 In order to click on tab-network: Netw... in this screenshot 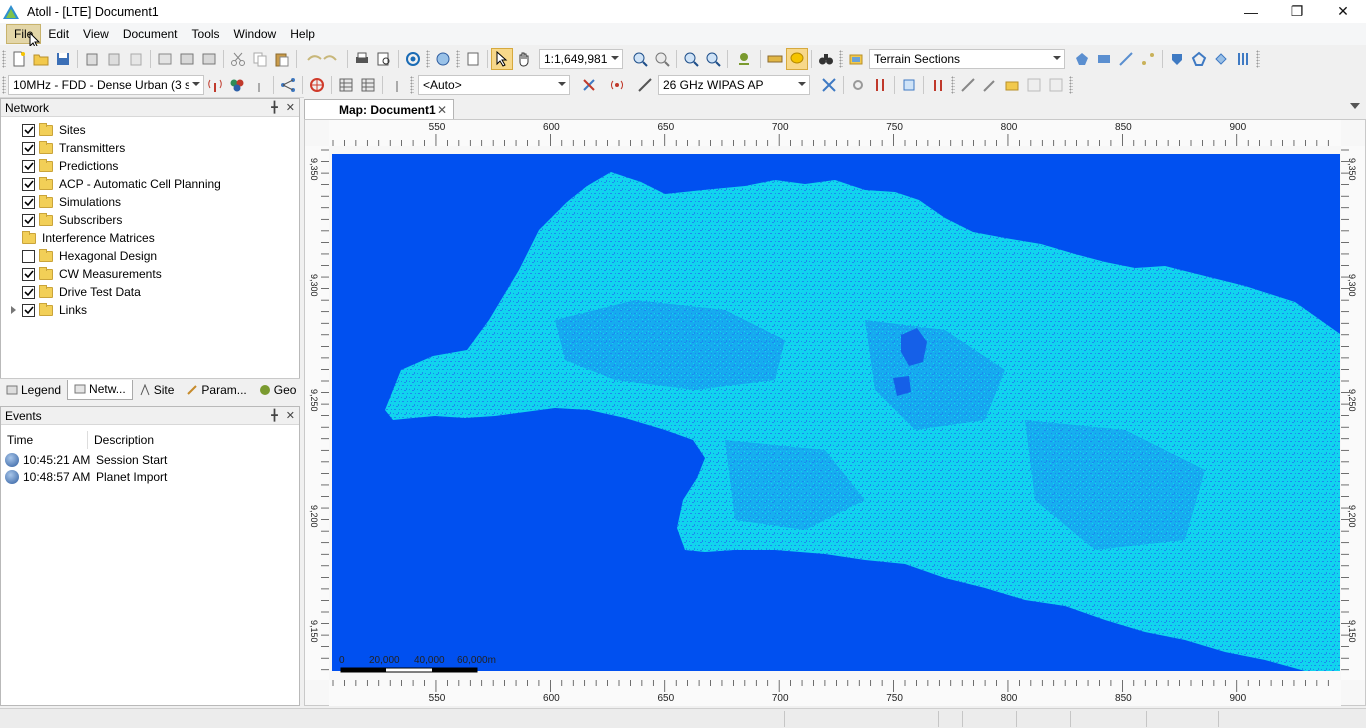, I will do `click(100, 389)`.